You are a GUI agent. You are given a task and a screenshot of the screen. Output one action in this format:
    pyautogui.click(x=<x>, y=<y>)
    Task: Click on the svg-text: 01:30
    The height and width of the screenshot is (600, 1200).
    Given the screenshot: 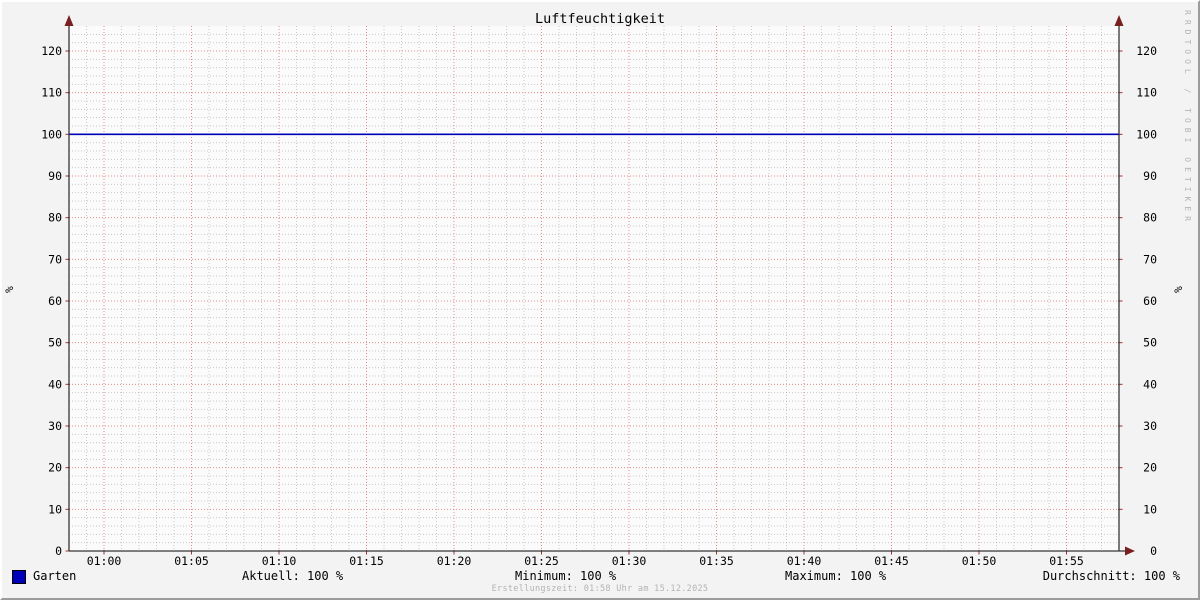 What is the action you would take?
    pyautogui.click(x=629, y=561)
    